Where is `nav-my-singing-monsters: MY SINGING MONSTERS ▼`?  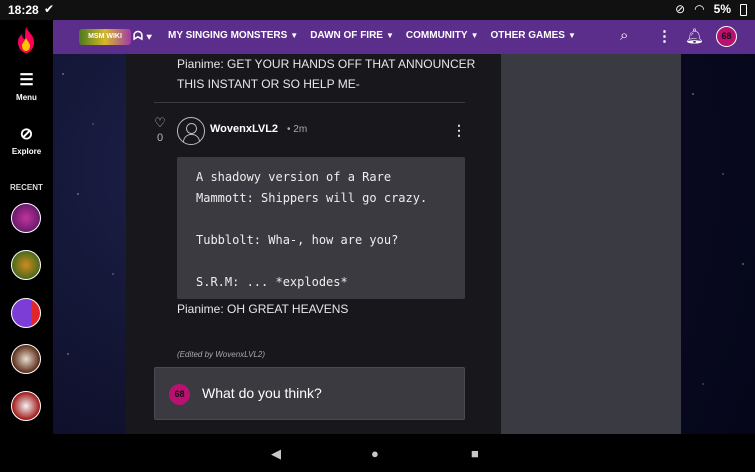
nav-my-singing-monsters: MY SINGING MONSTERS ▼ is located at coordinates (233, 35).